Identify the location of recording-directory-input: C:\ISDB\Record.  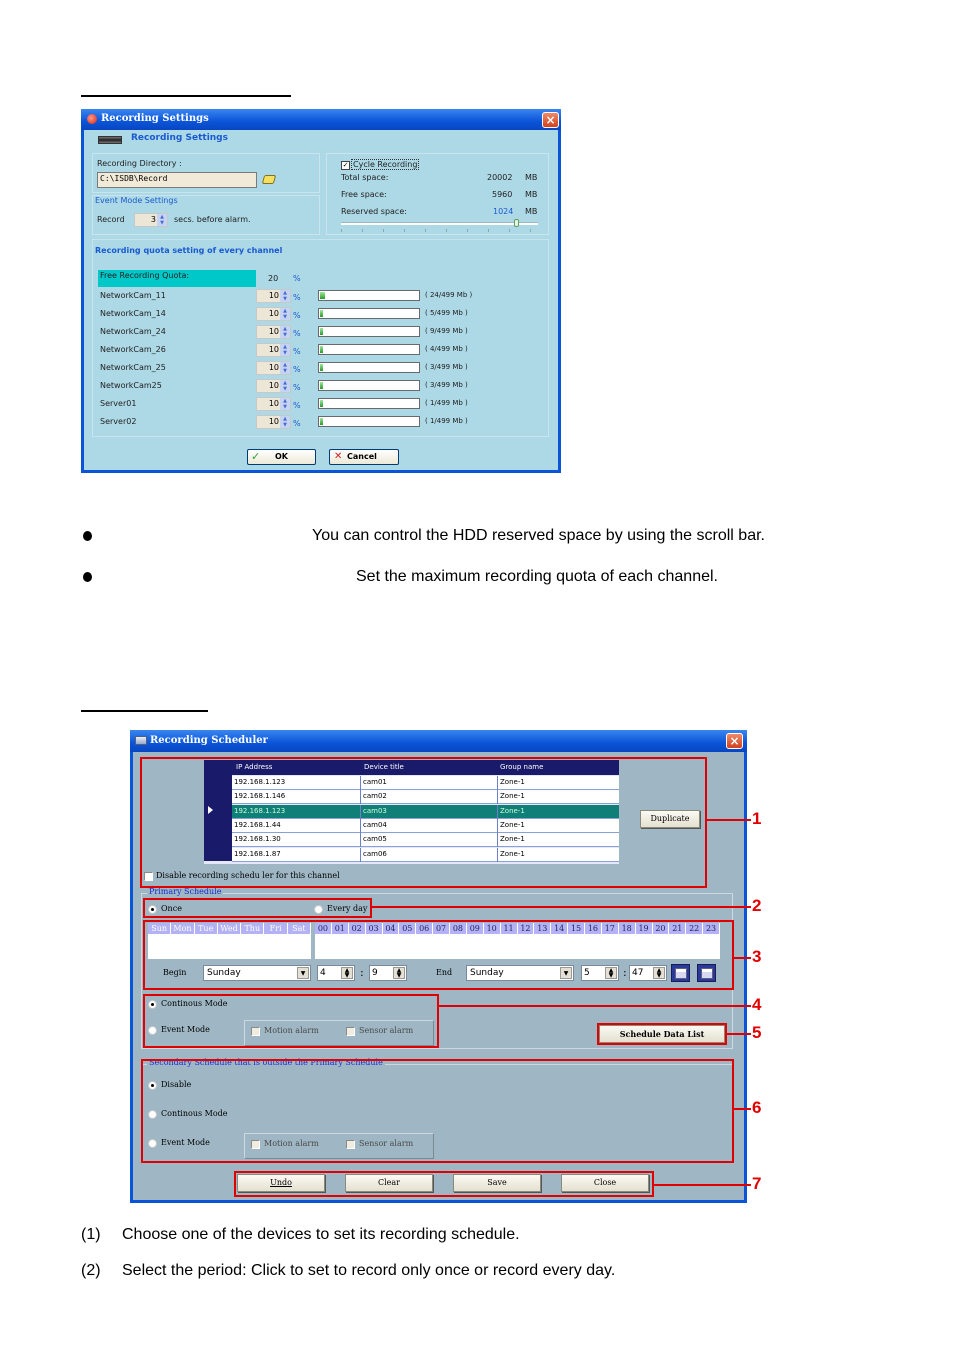
(177, 180).